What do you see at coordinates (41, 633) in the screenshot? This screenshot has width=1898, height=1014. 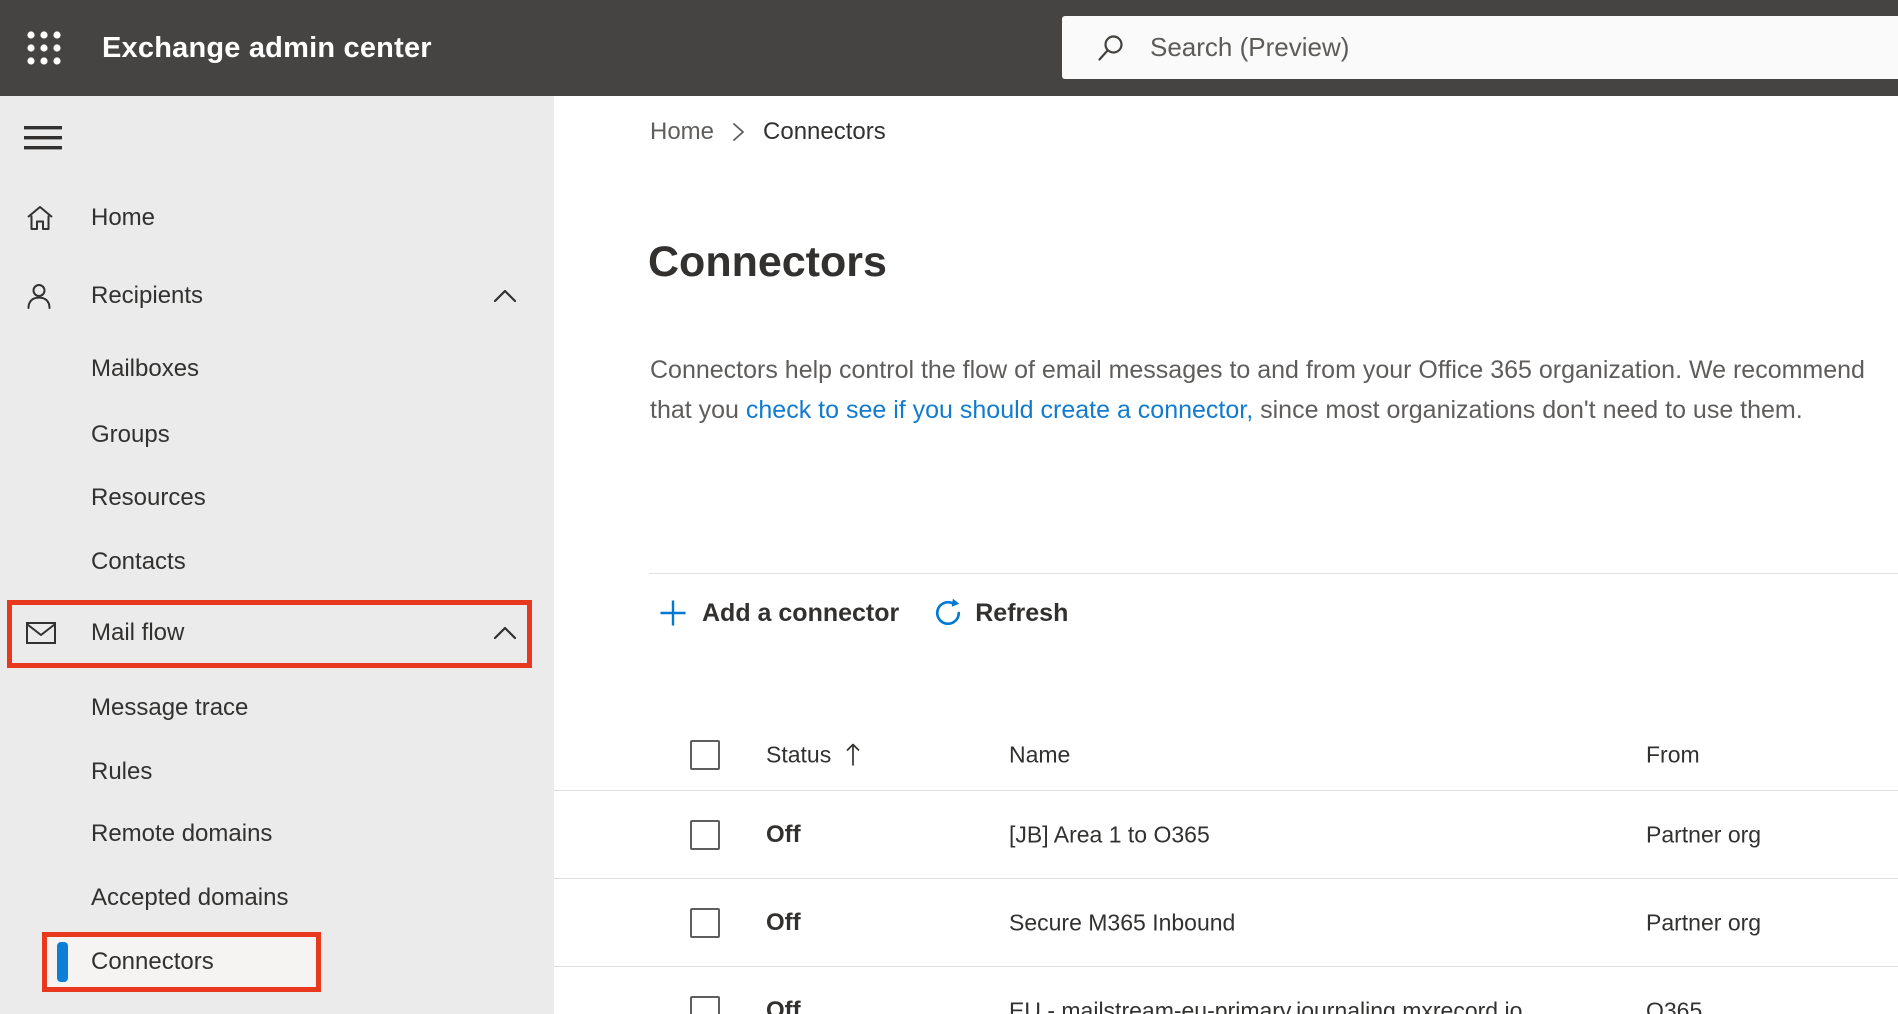 I see `mail-icon` at bounding box center [41, 633].